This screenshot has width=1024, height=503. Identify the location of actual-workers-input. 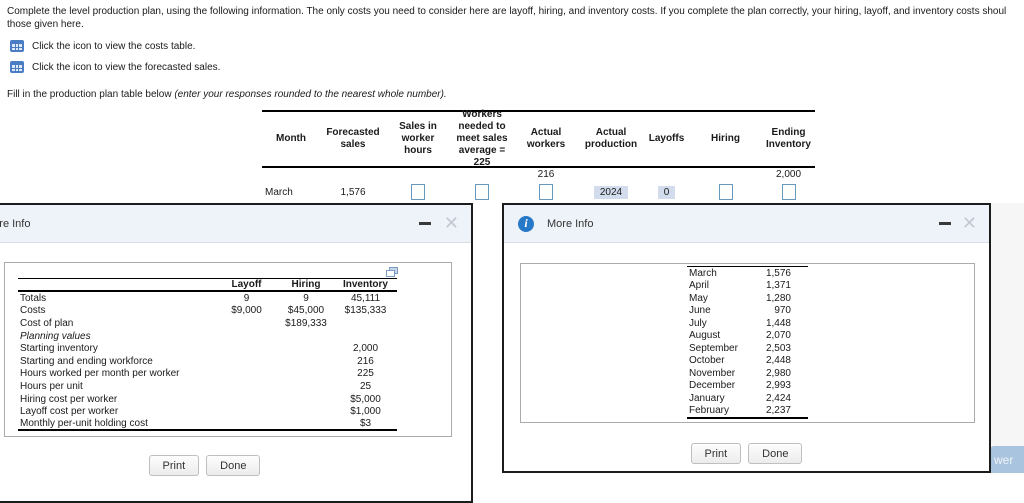
(546, 192).